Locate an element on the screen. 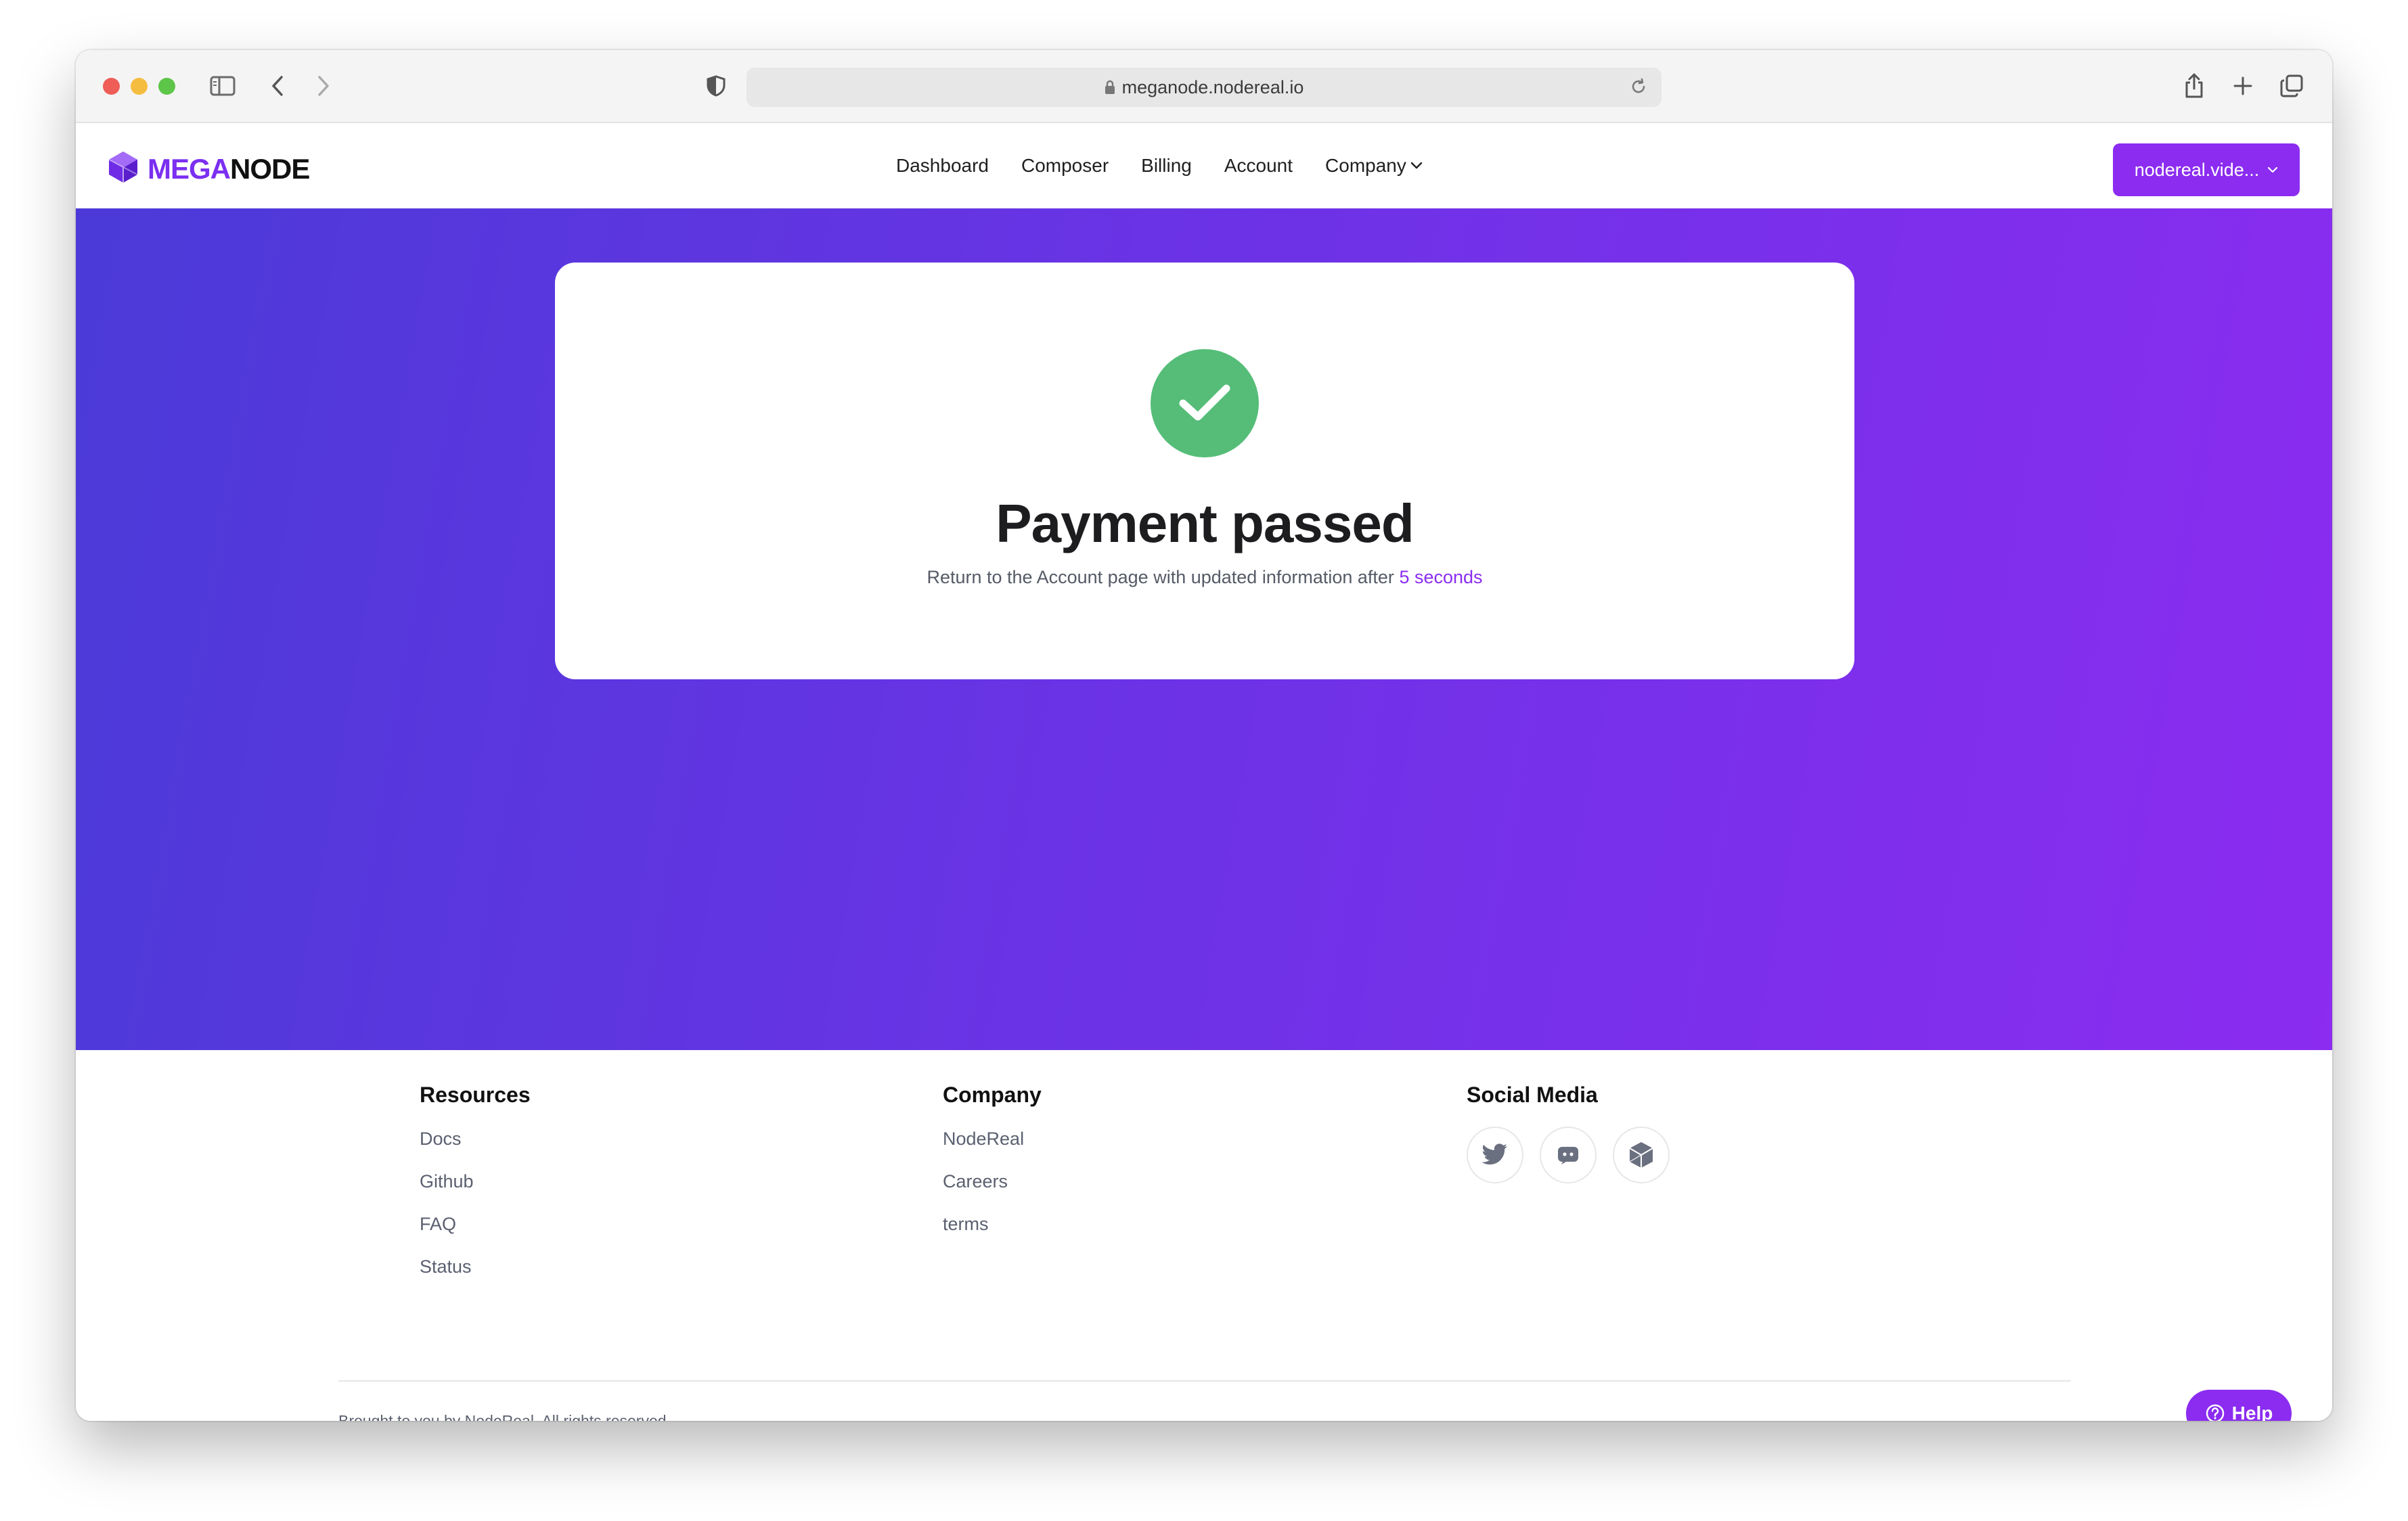  footer-social: Social Media is located at coordinates (1568, 1133).